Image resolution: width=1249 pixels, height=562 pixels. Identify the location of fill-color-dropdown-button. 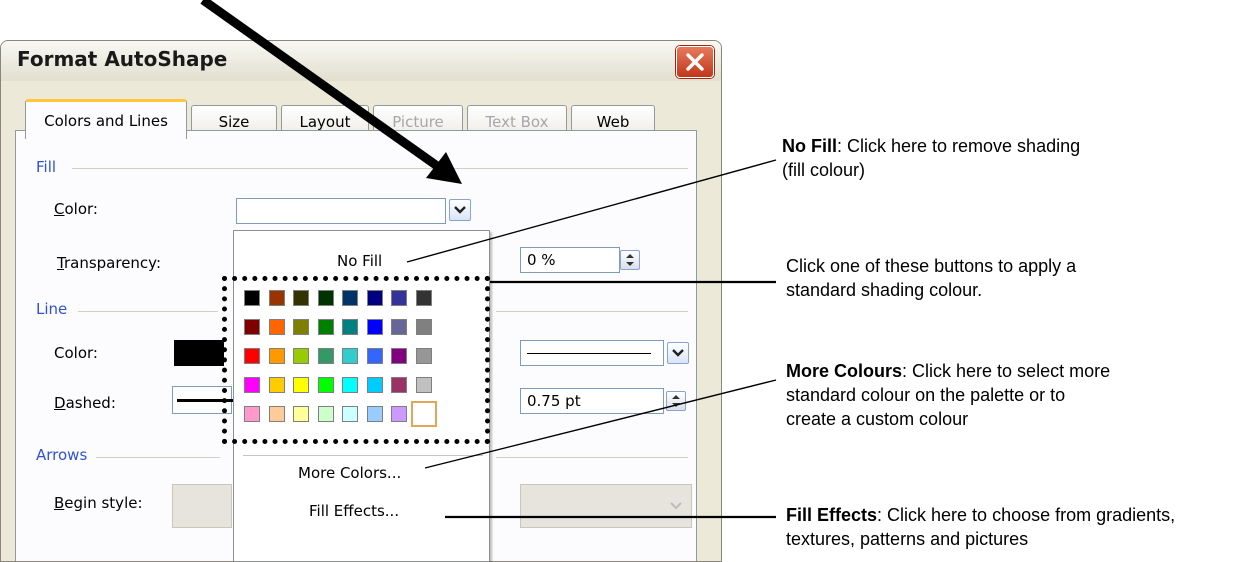
(460, 210).